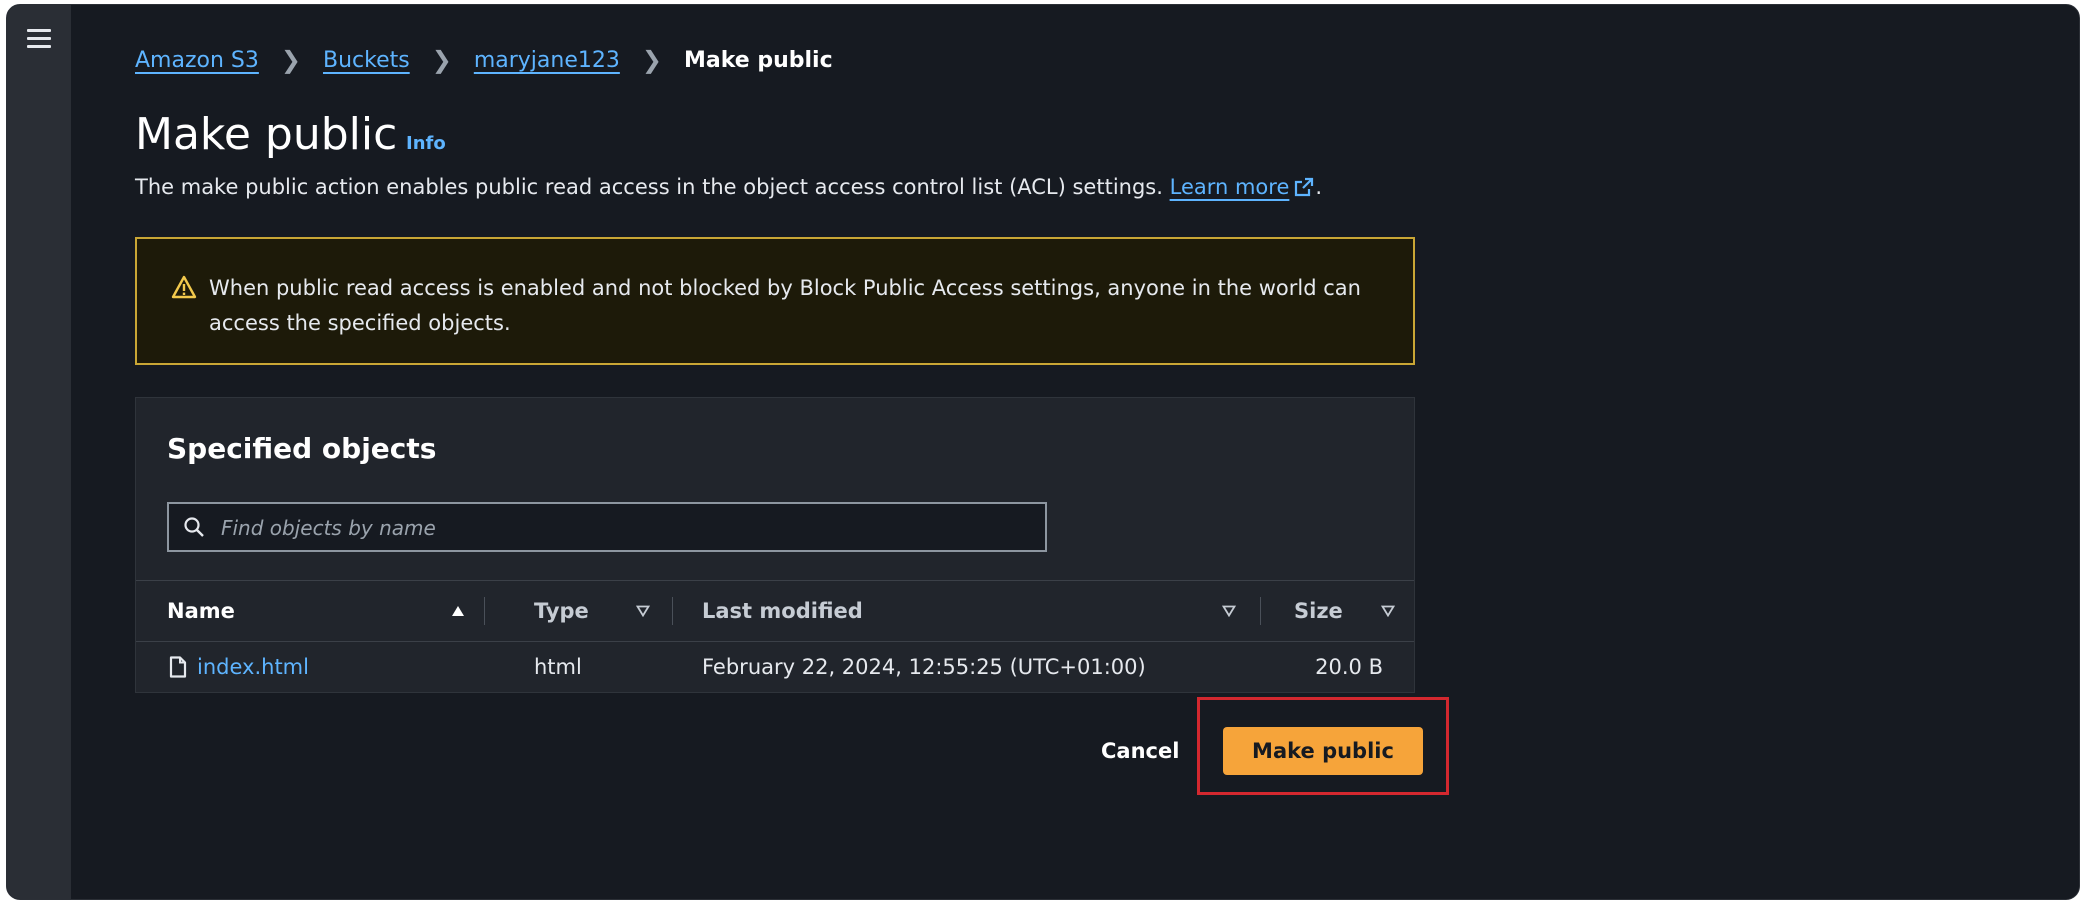 This screenshot has height=902, width=2082. I want to click on cell-name: index.html, so click(239, 667).